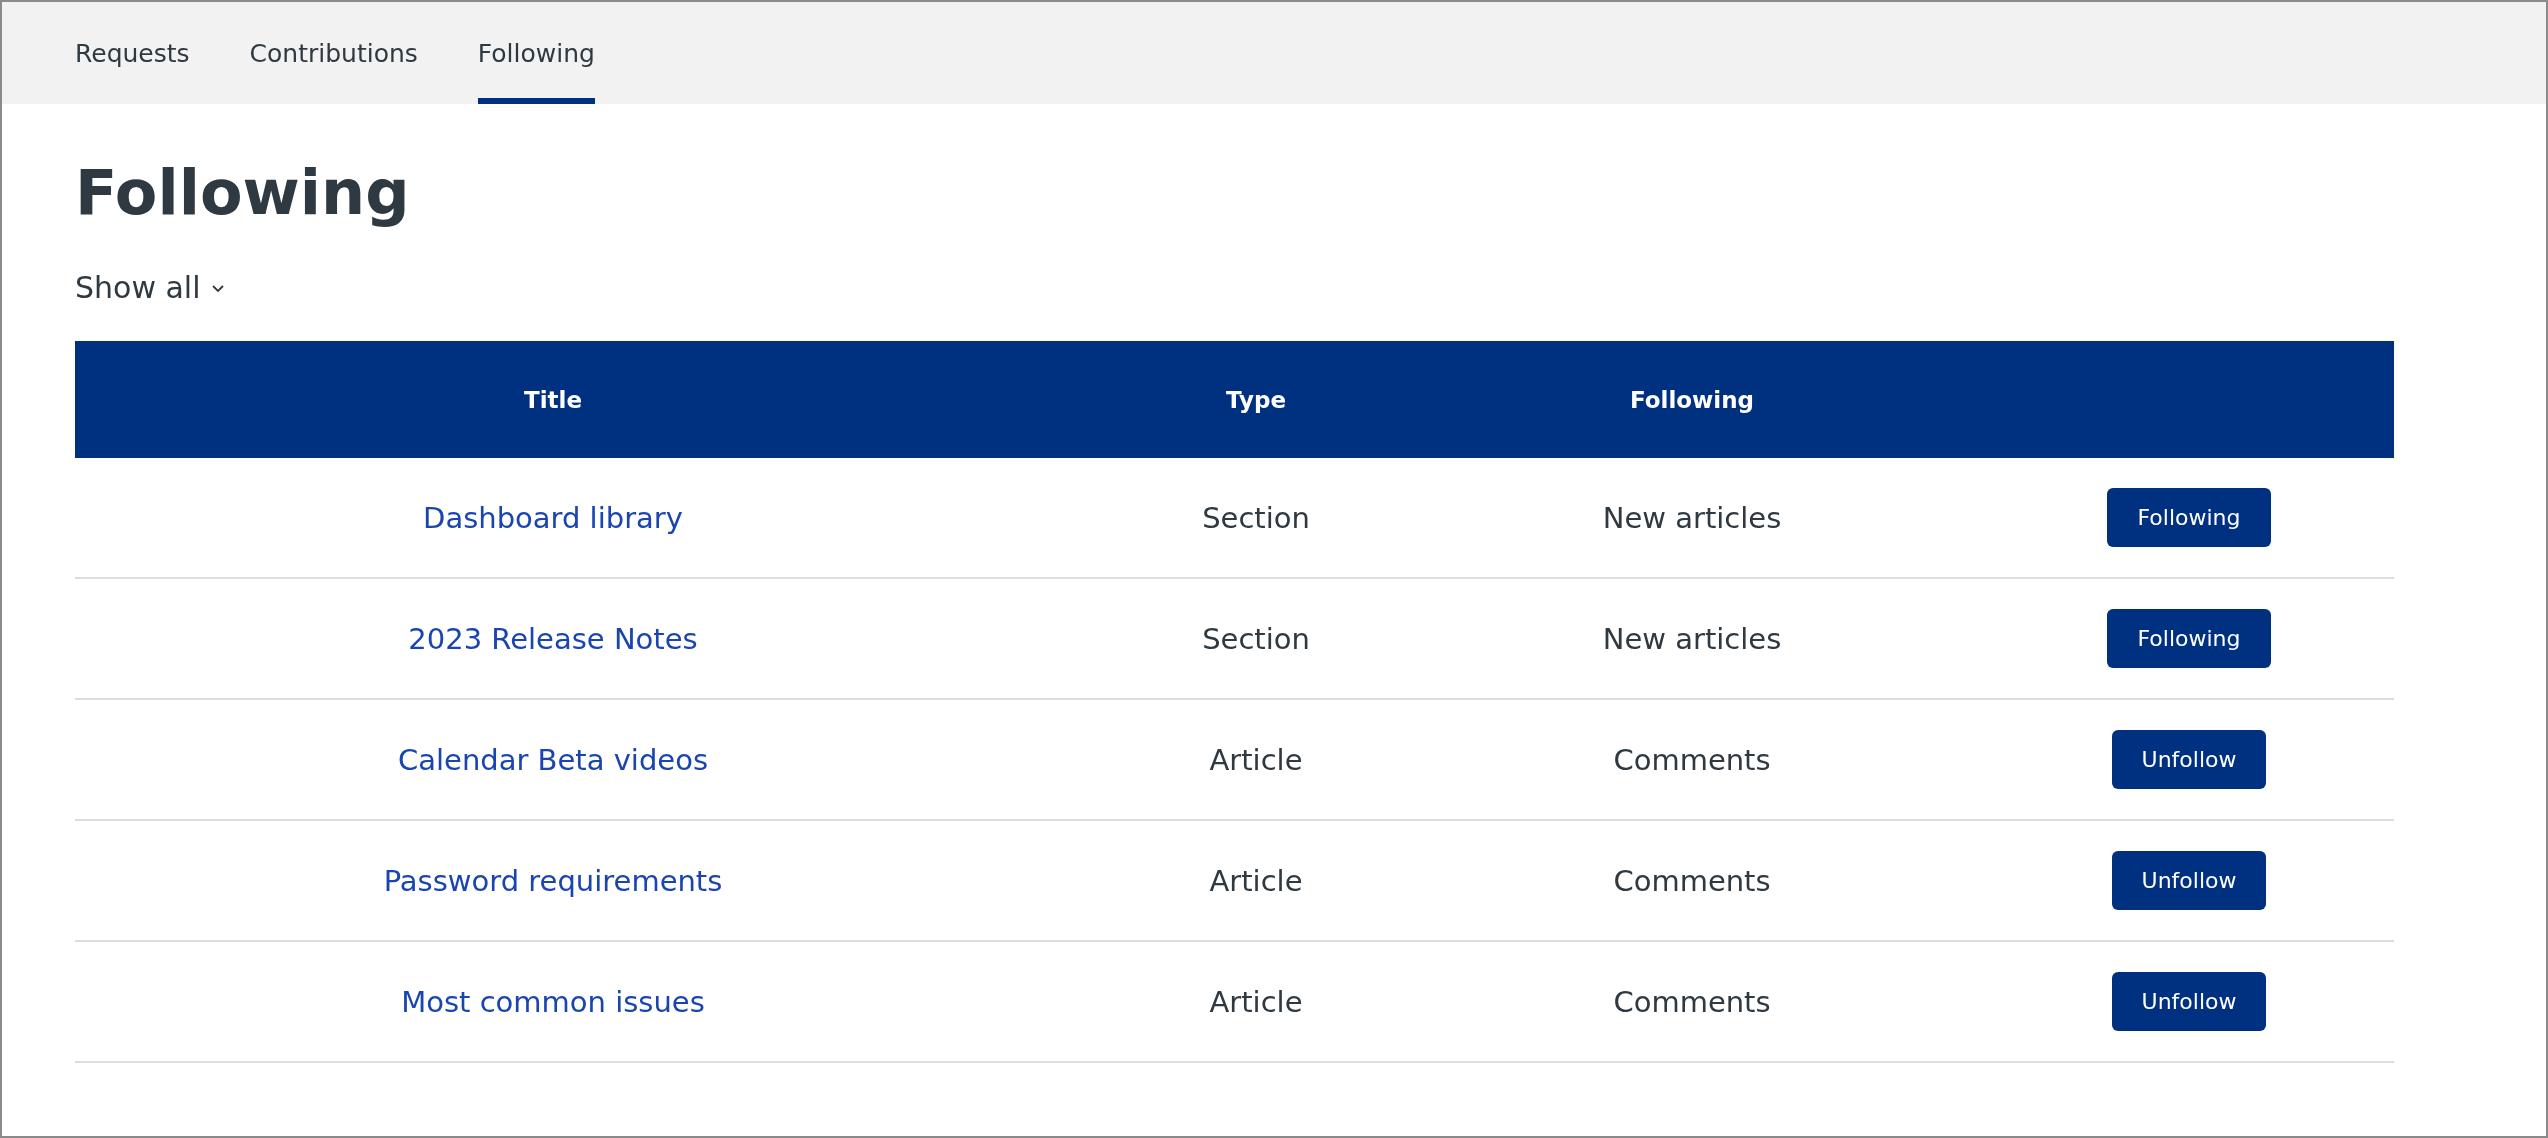 The width and height of the screenshot is (2548, 1138). What do you see at coordinates (553, 517) in the screenshot?
I see `title-link: Dashboard library` at bounding box center [553, 517].